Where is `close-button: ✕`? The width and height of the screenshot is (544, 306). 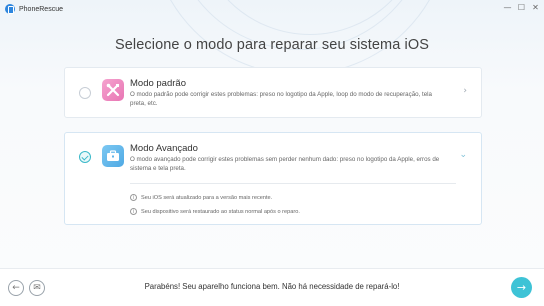 close-button: ✕ is located at coordinates (535, 8).